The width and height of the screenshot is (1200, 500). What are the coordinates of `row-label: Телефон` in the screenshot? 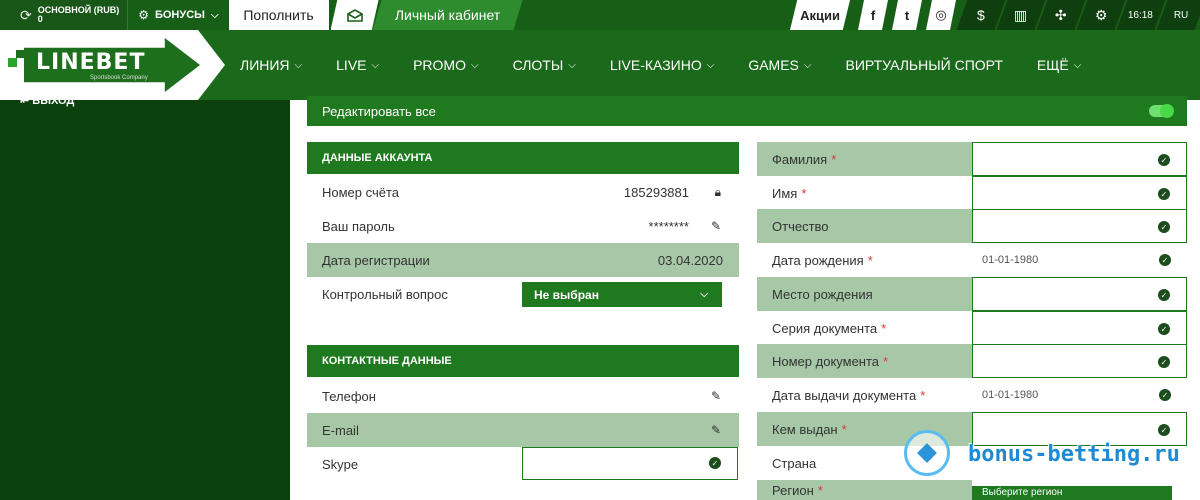 It's located at (349, 396).